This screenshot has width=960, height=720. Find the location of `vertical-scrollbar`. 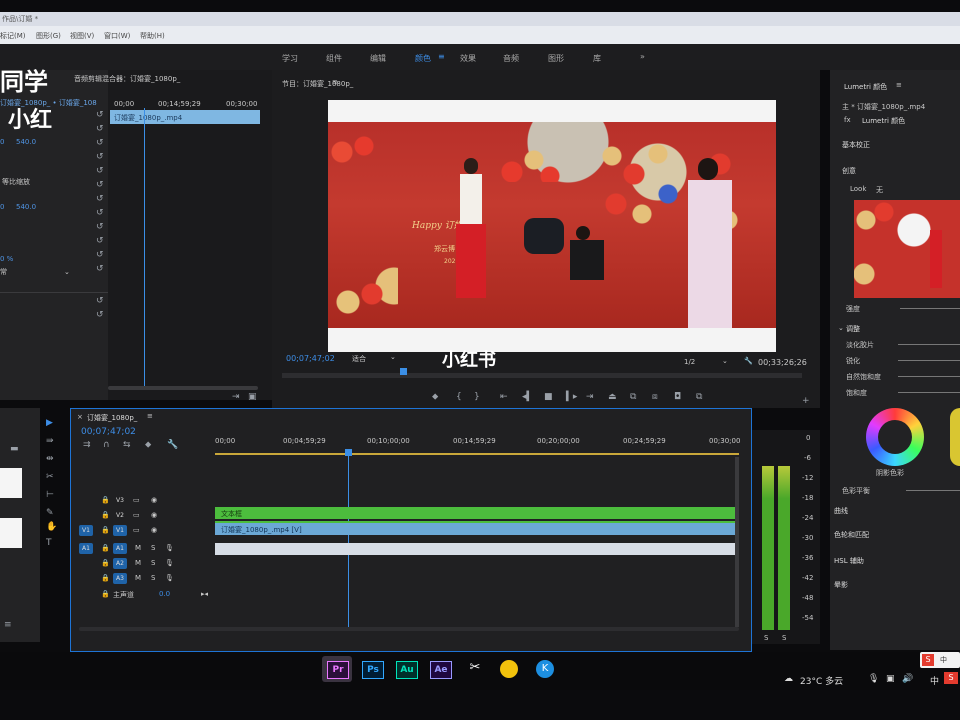

vertical-scrollbar is located at coordinates (737, 542).